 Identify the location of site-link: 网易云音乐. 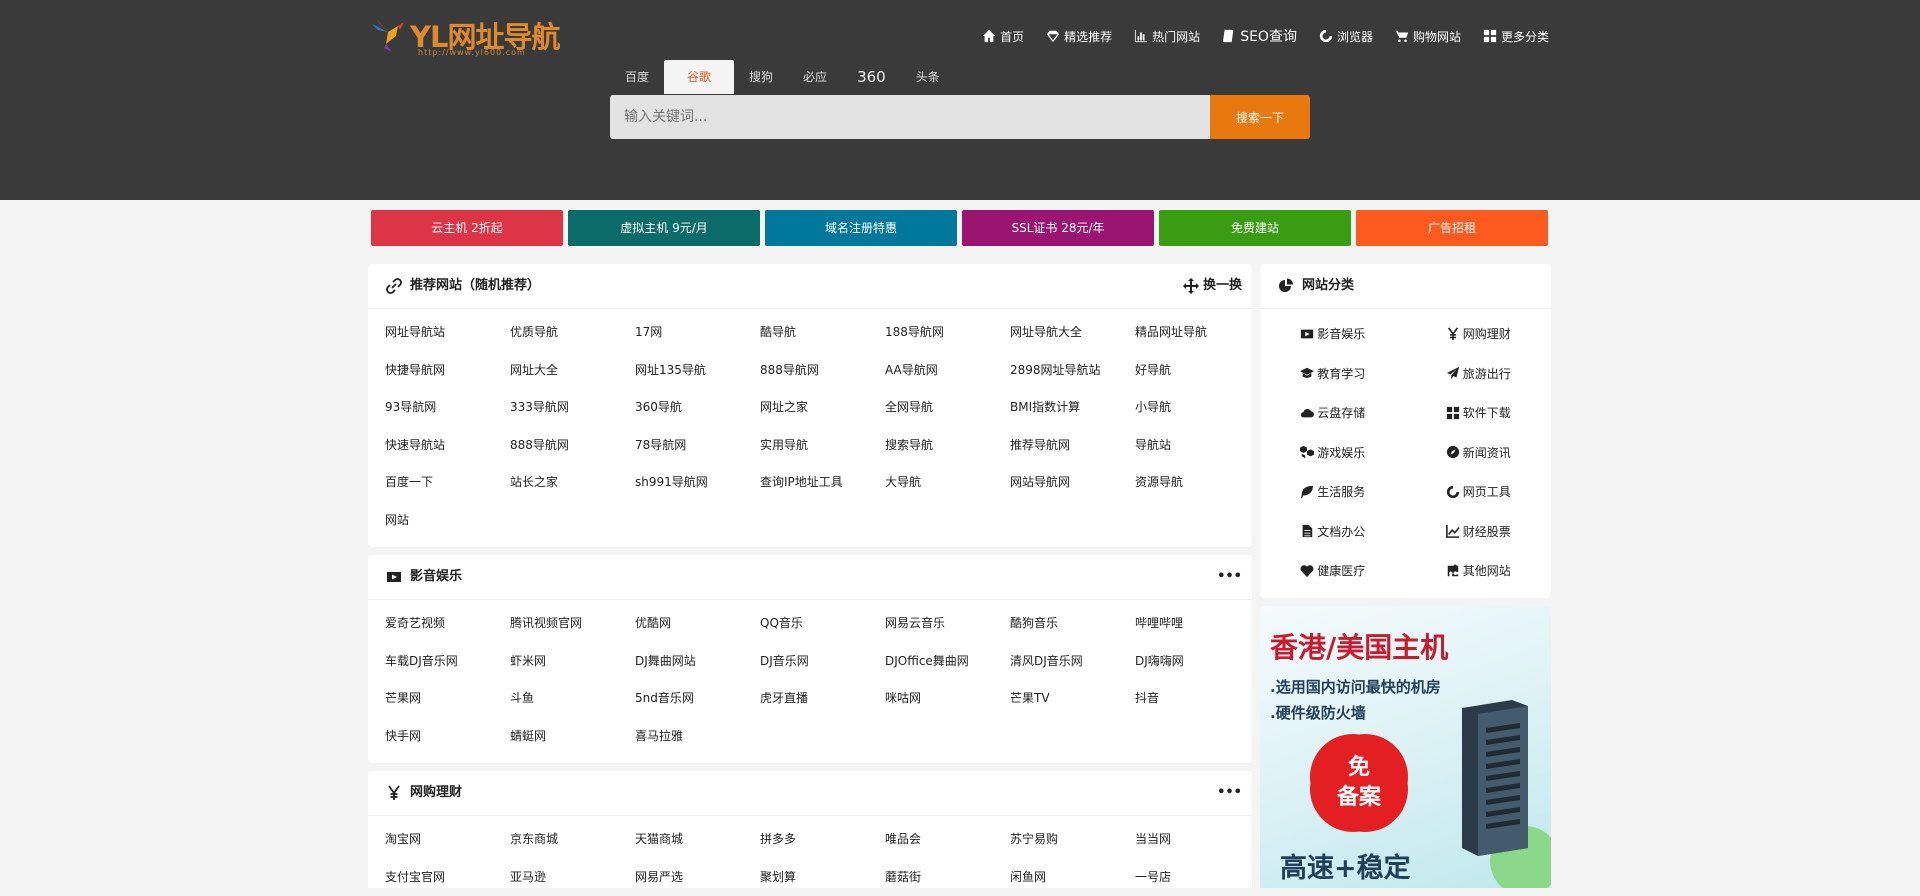
(947, 624).